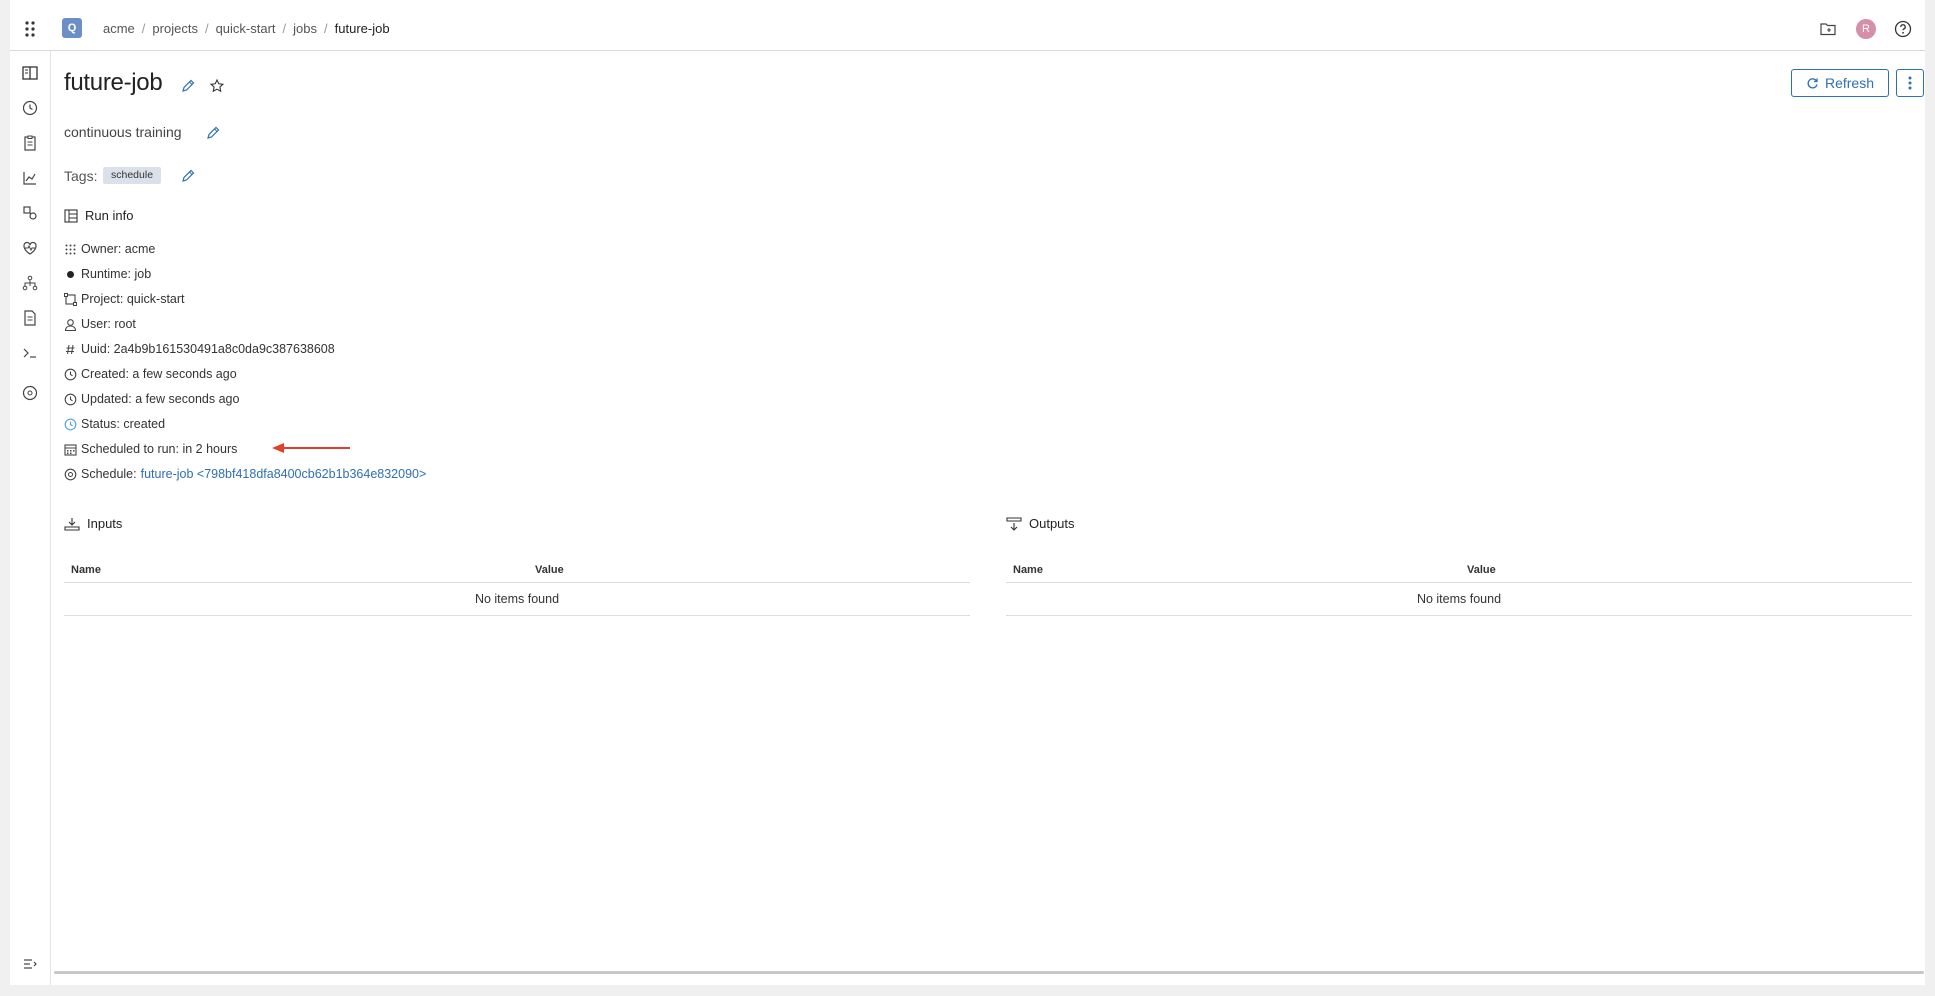  Describe the element at coordinates (133, 299) in the screenshot. I see `project-text: Project: quick-start` at that location.